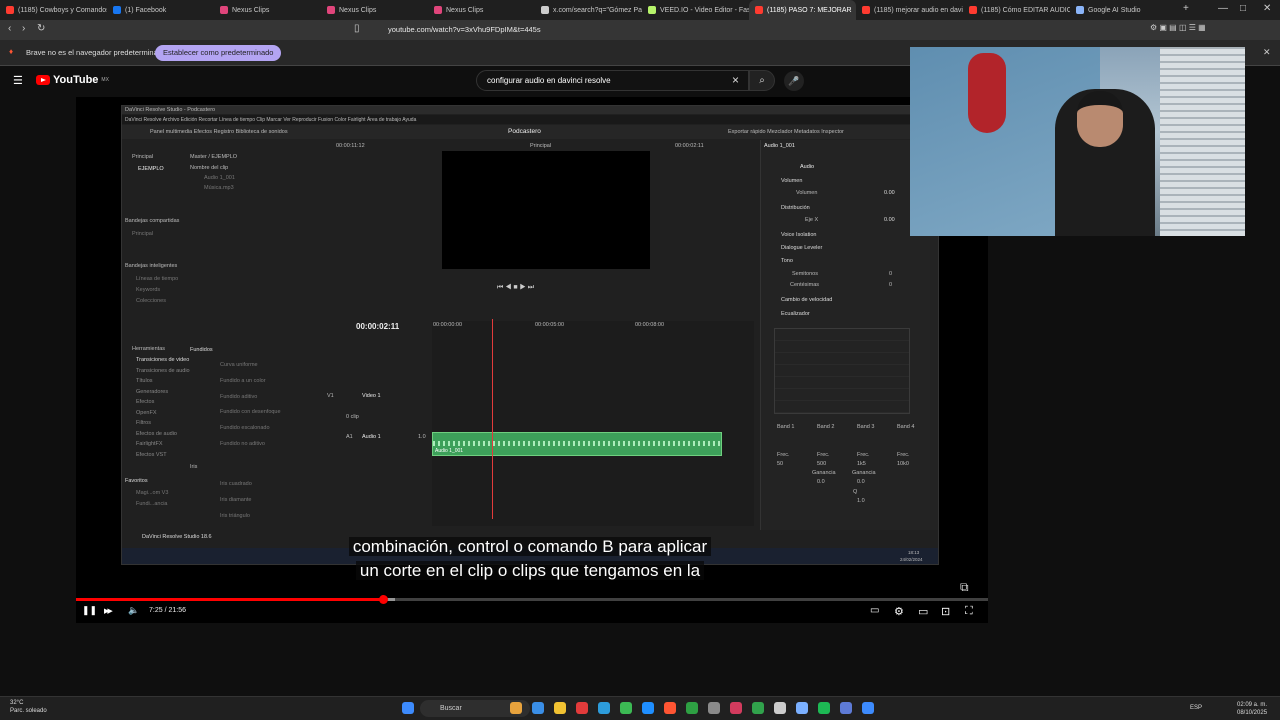 Image resolution: width=1280 pixels, height=720 pixels. What do you see at coordinates (143, 157) in the screenshot?
I see `bins-header: Principal` at bounding box center [143, 157].